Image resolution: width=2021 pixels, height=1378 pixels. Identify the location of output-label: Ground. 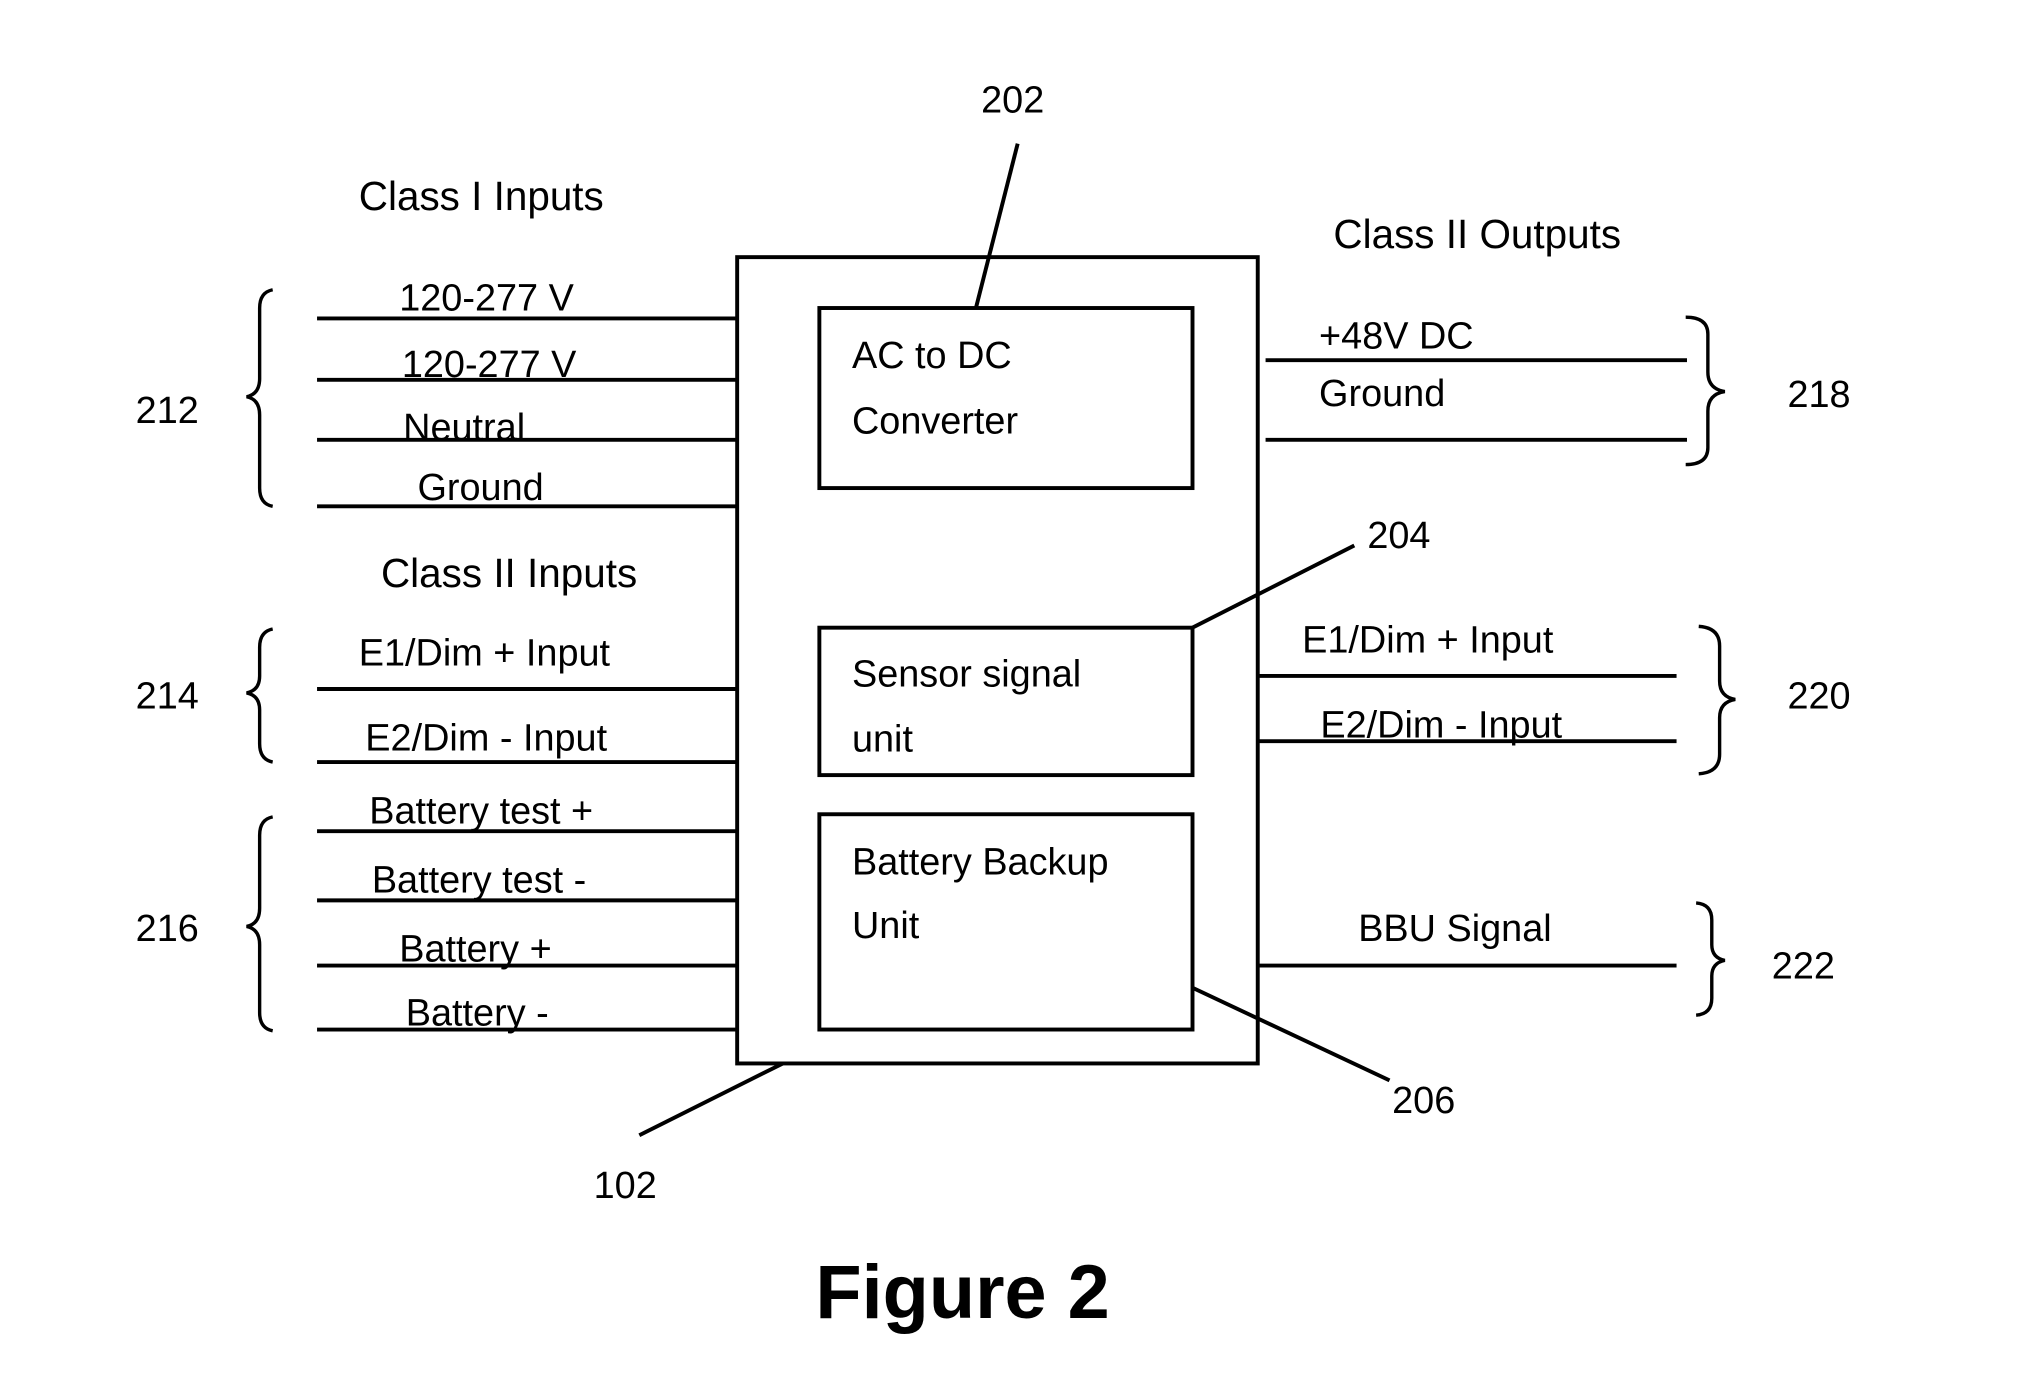
(1382, 394).